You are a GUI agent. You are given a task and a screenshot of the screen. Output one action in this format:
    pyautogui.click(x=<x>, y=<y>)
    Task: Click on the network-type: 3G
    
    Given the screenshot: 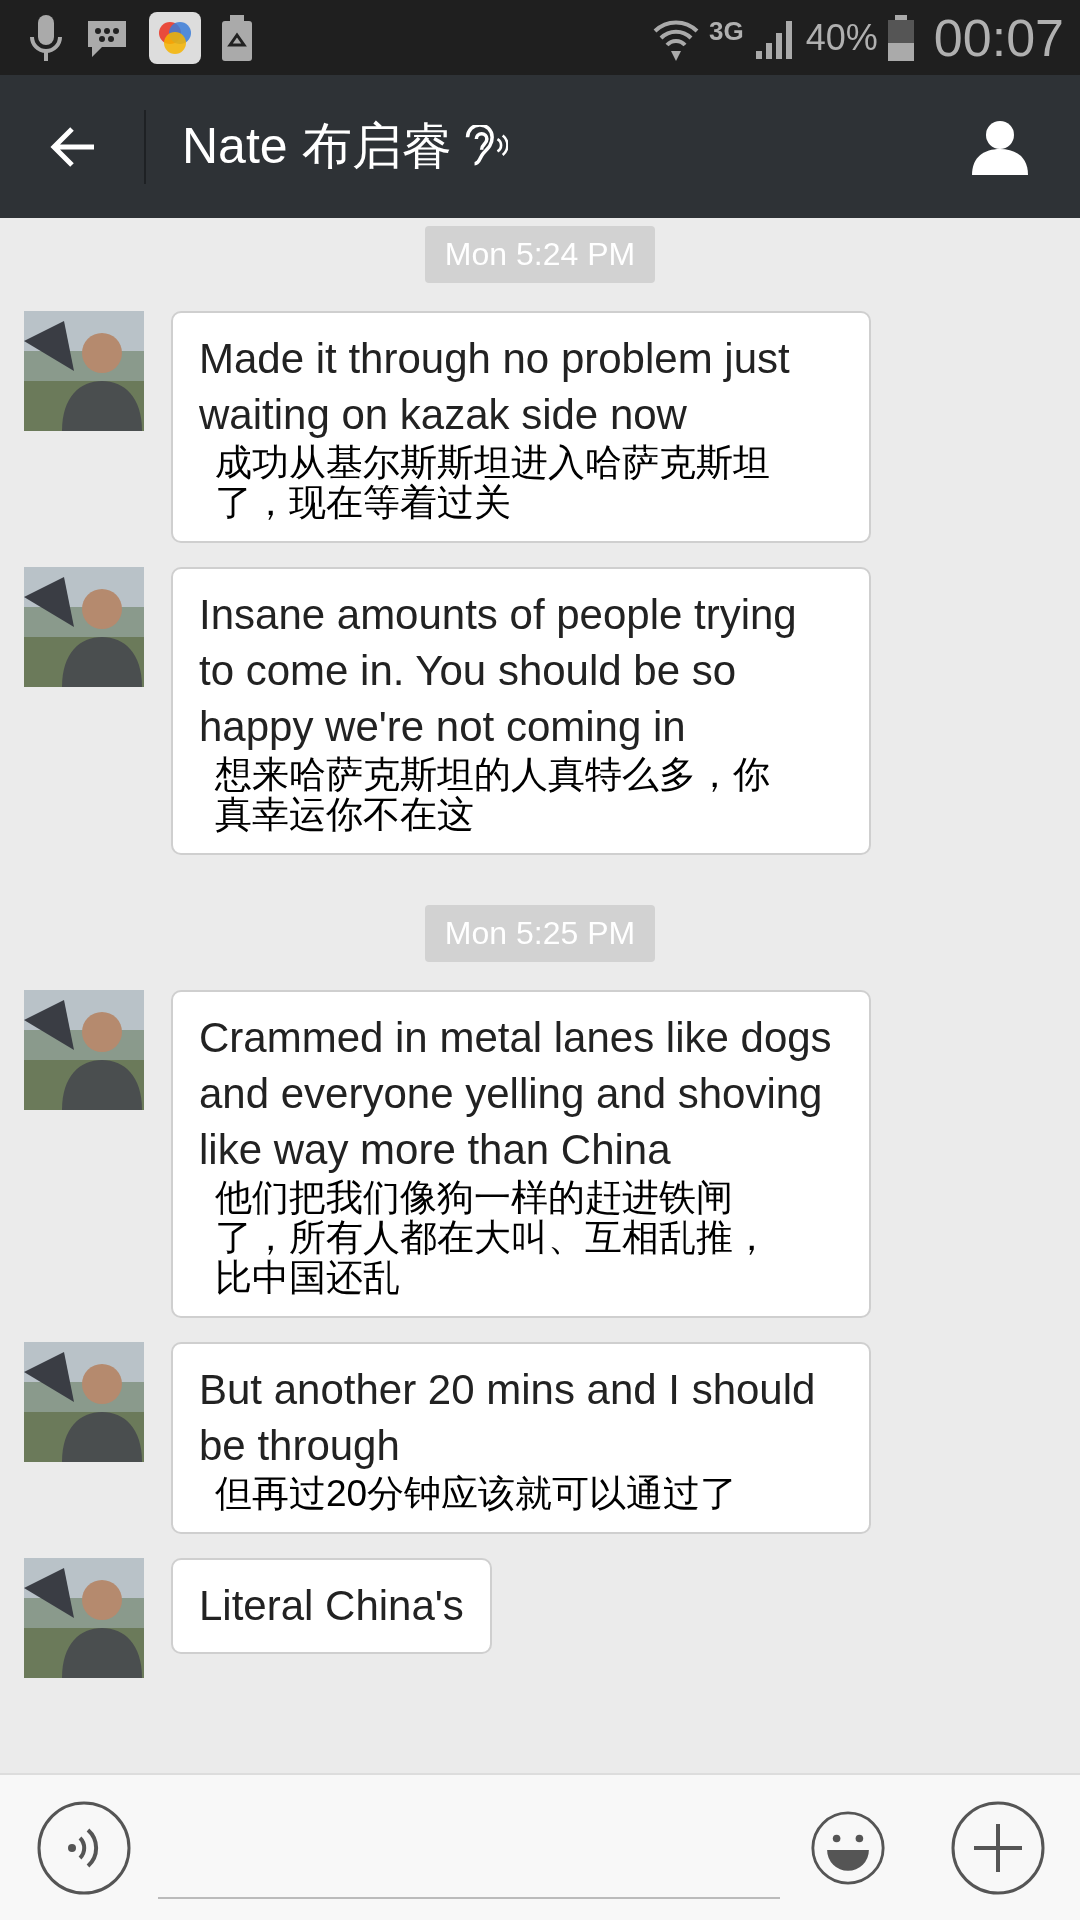 What is the action you would take?
    pyautogui.click(x=726, y=31)
    